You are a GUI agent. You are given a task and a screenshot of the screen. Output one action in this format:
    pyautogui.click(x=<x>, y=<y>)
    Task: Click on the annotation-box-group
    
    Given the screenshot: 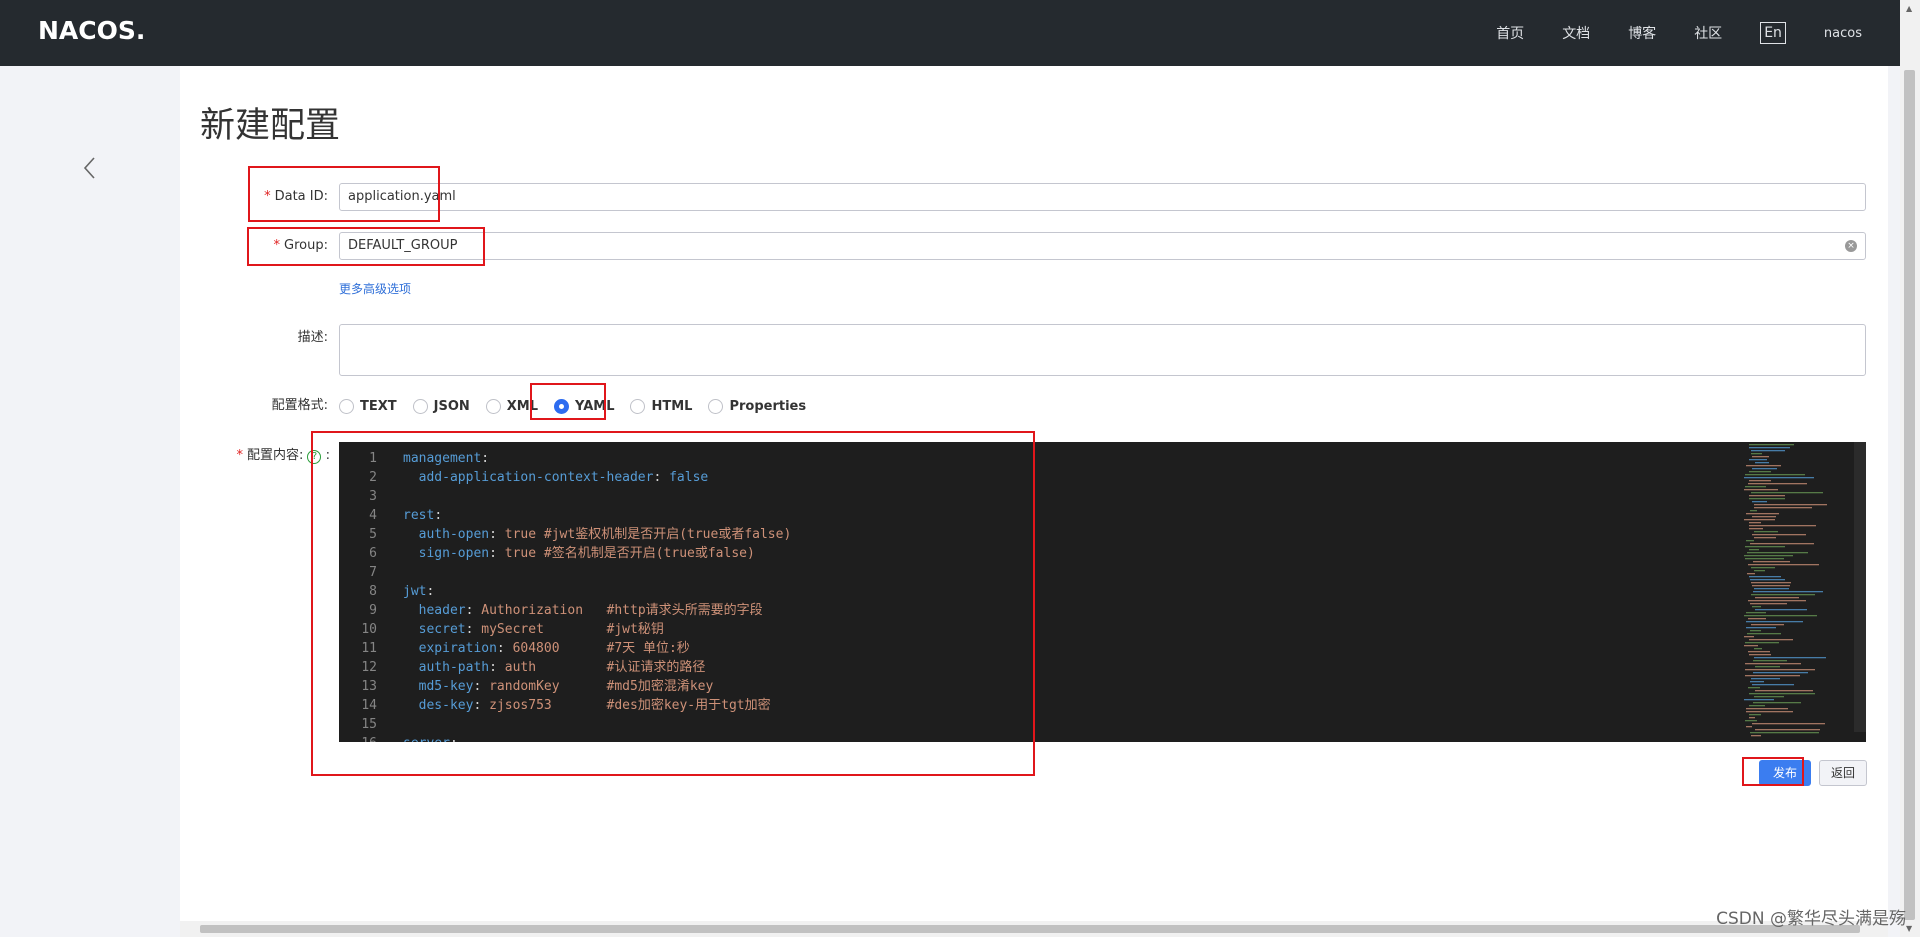 What is the action you would take?
    pyautogui.click(x=366, y=246)
    